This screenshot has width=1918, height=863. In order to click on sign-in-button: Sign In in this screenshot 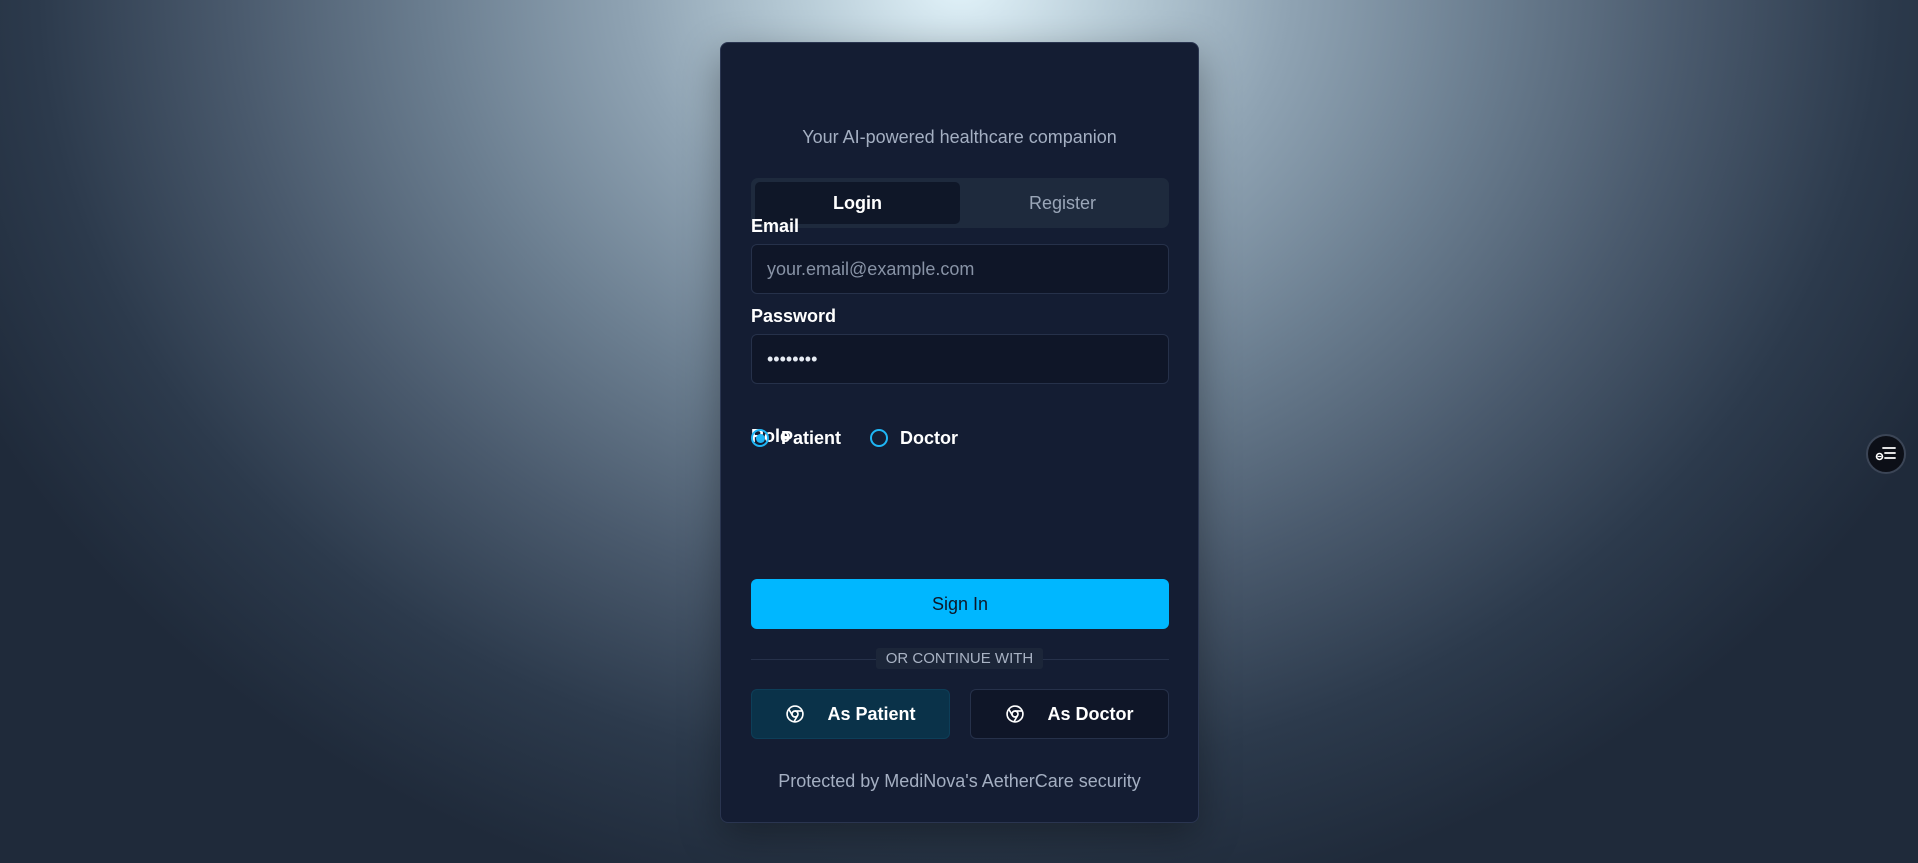, I will do `click(960, 604)`.